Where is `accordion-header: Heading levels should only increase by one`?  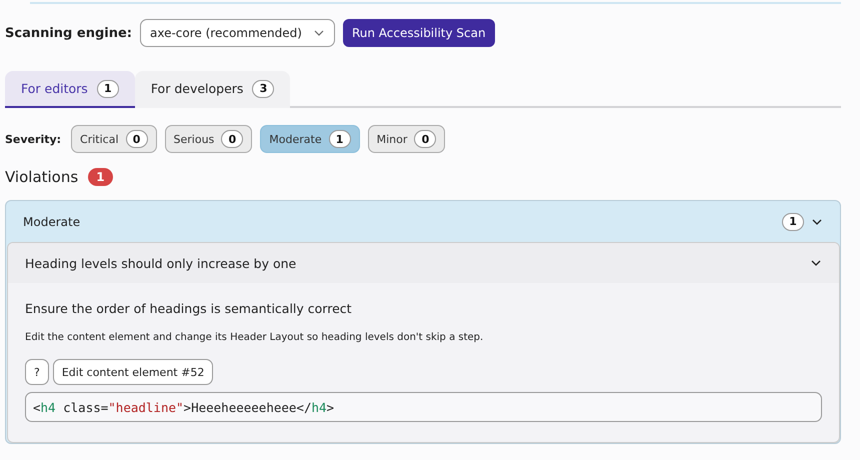 accordion-header: Heading levels should only increase by one is located at coordinates (423, 263).